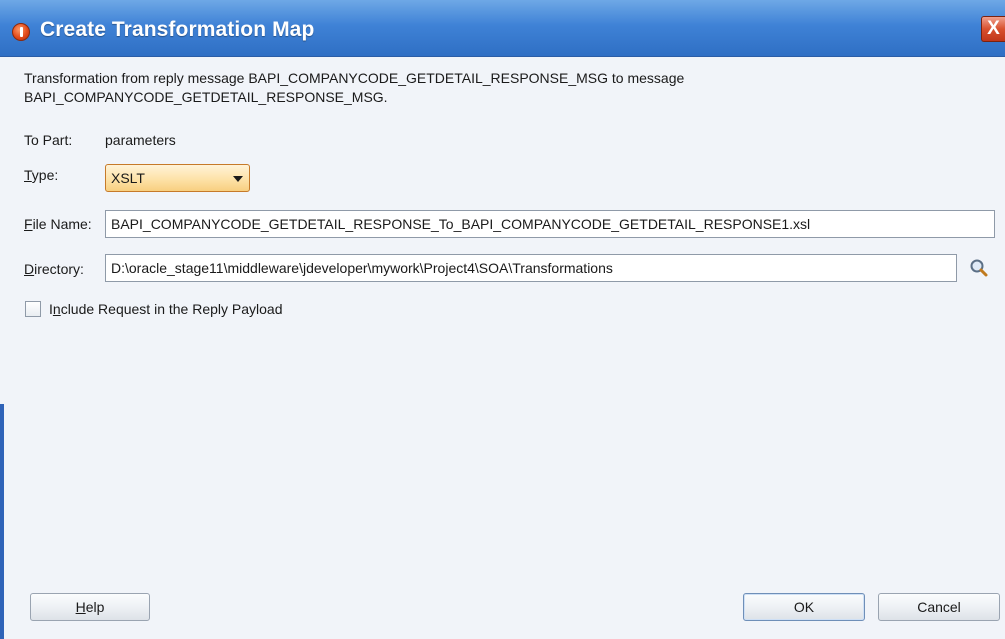  I want to click on type-label-mnemonic: T, so click(28, 175).